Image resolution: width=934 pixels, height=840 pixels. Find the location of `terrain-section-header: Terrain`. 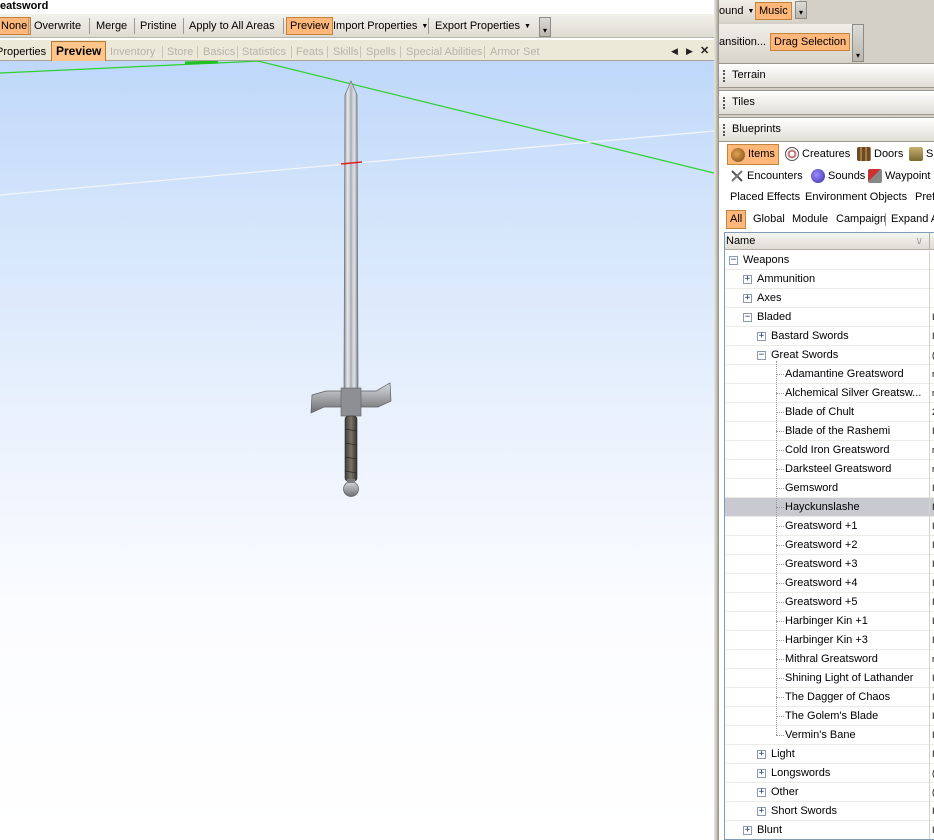

terrain-section-header: Terrain is located at coordinates (826, 75).